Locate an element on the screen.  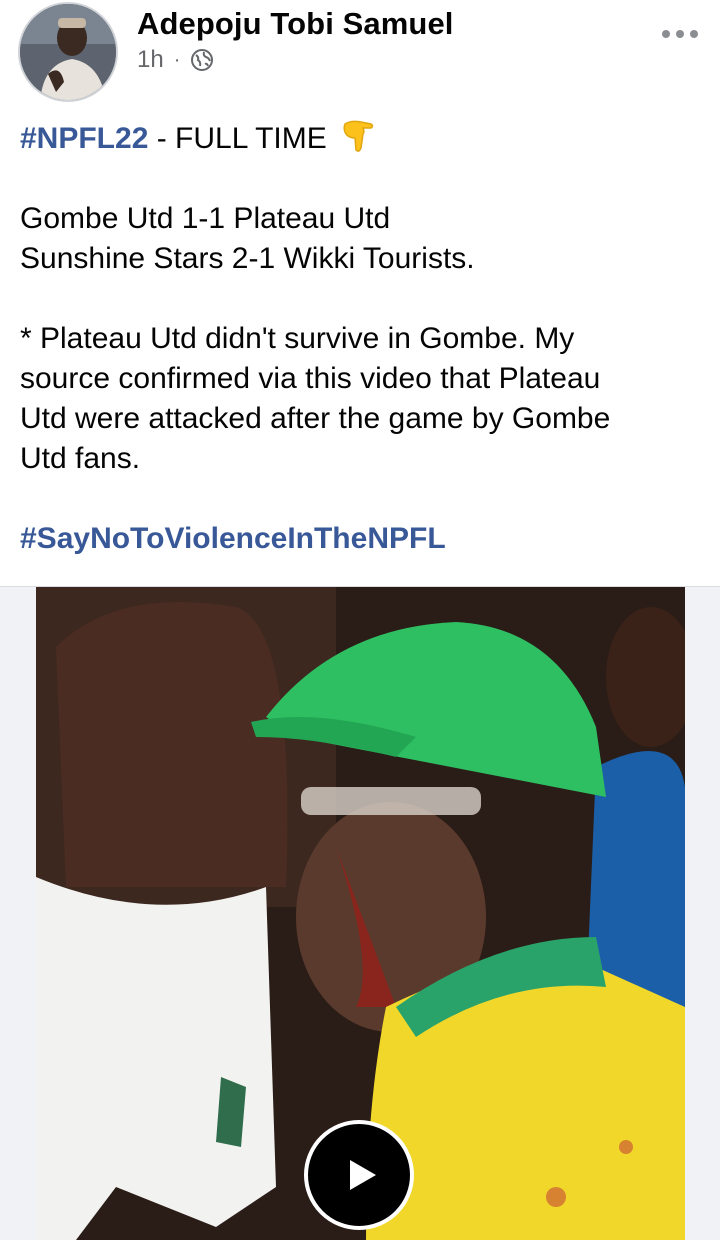
result-line: Sunshine Stars 2-1 Wikki Tourists. is located at coordinates (247, 258).